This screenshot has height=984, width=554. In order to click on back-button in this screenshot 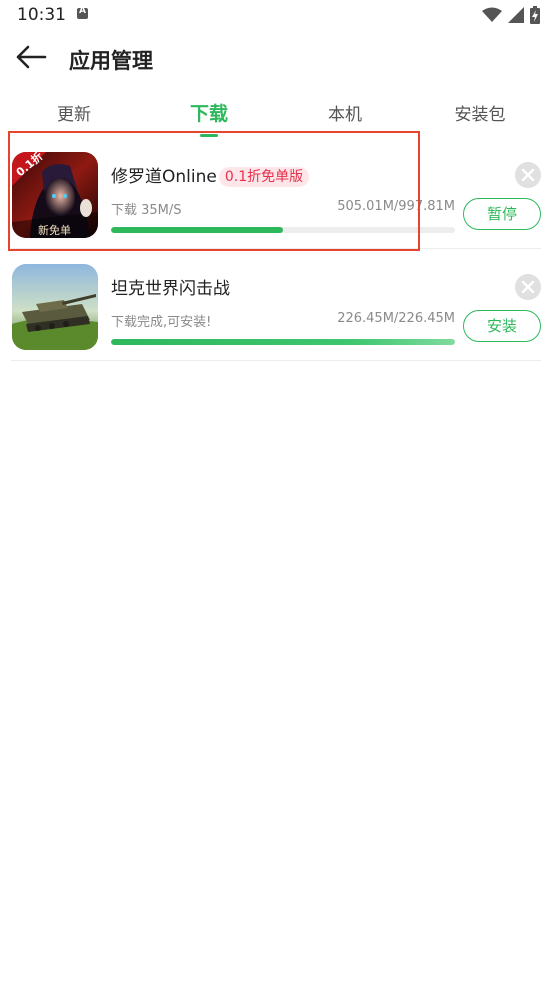, I will do `click(34, 60)`.